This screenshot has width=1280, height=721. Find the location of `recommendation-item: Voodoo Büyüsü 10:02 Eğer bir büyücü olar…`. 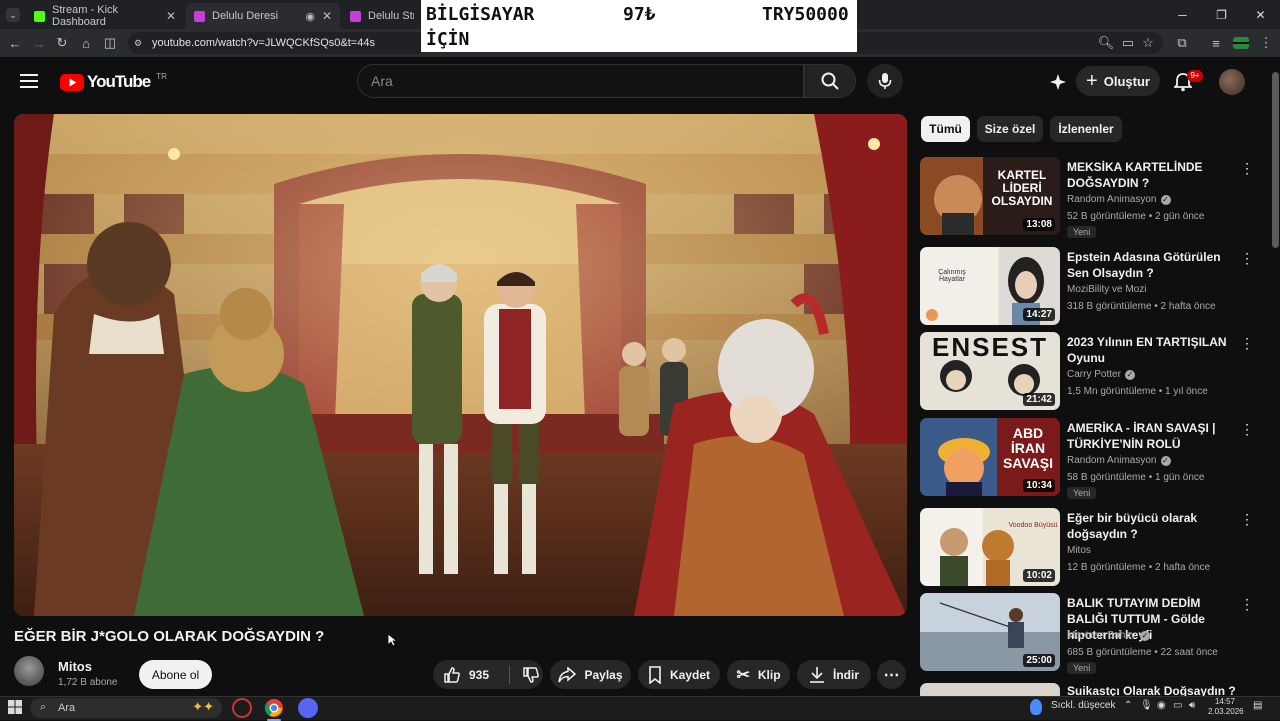

recommendation-item: Voodoo Büyüsü 10:02 Eğer bir büyücü olar… is located at coordinates (1087, 548).